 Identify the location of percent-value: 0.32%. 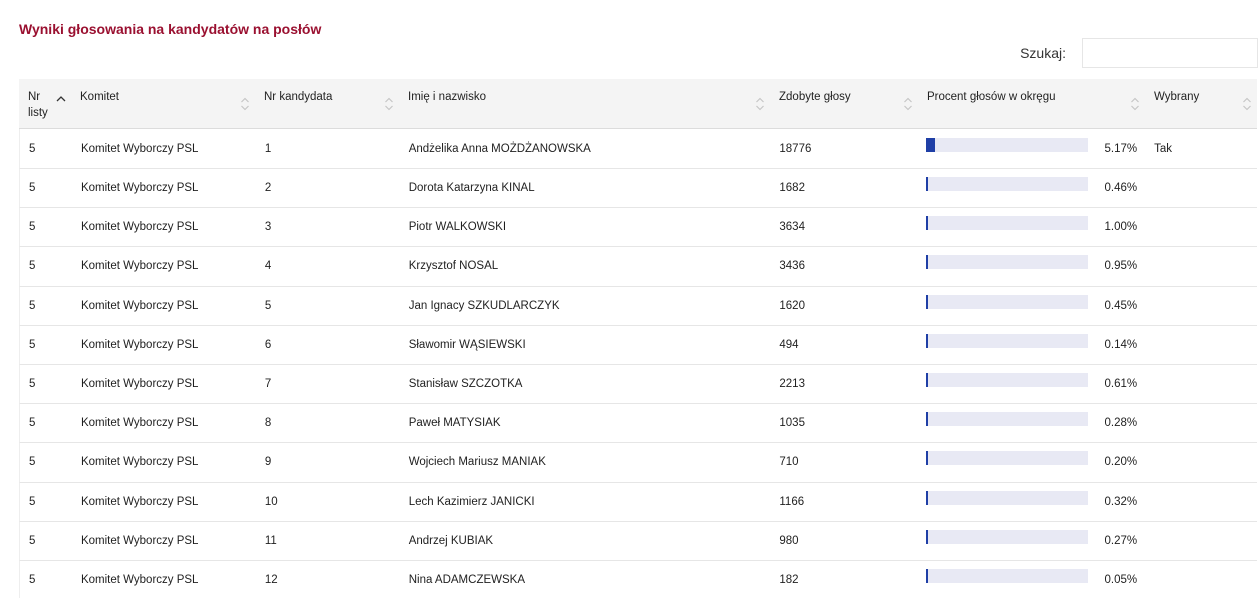
(1121, 501).